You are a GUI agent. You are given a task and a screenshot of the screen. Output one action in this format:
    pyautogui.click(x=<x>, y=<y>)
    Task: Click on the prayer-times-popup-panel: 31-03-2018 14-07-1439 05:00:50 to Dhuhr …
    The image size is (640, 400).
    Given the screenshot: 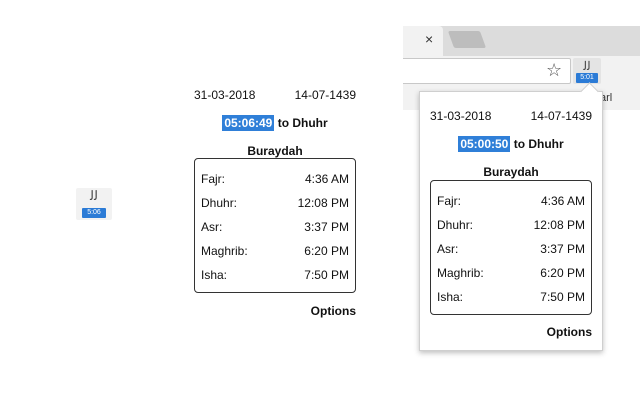 What is the action you would take?
    pyautogui.click(x=511, y=225)
    